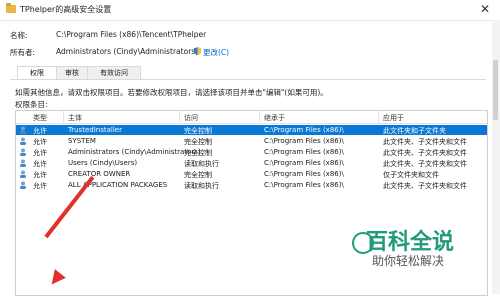 The image size is (500, 296). What do you see at coordinates (414, 131) in the screenshot?
I see `cell-applies: 此文件夹和子文件夹` at bounding box center [414, 131].